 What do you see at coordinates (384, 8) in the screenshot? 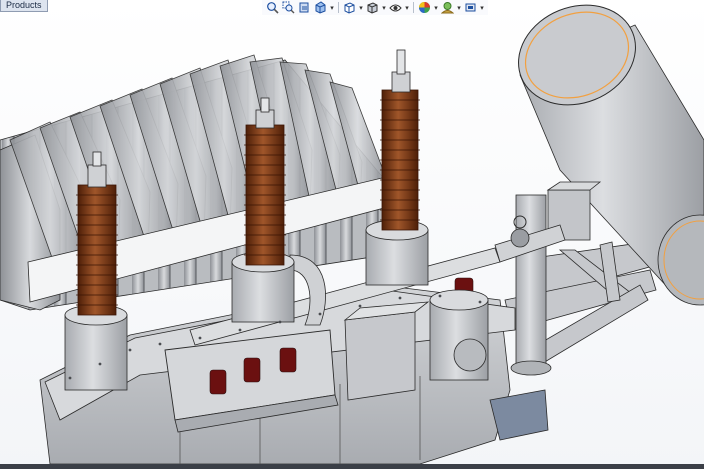
I see `display-style-dropdown: ▾` at bounding box center [384, 8].